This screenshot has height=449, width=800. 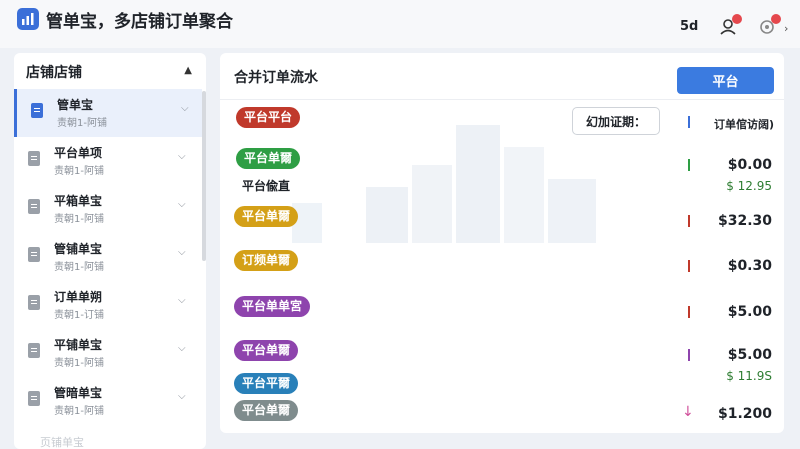 I want to click on chart-logo-icon, so click(x=28, y=19).